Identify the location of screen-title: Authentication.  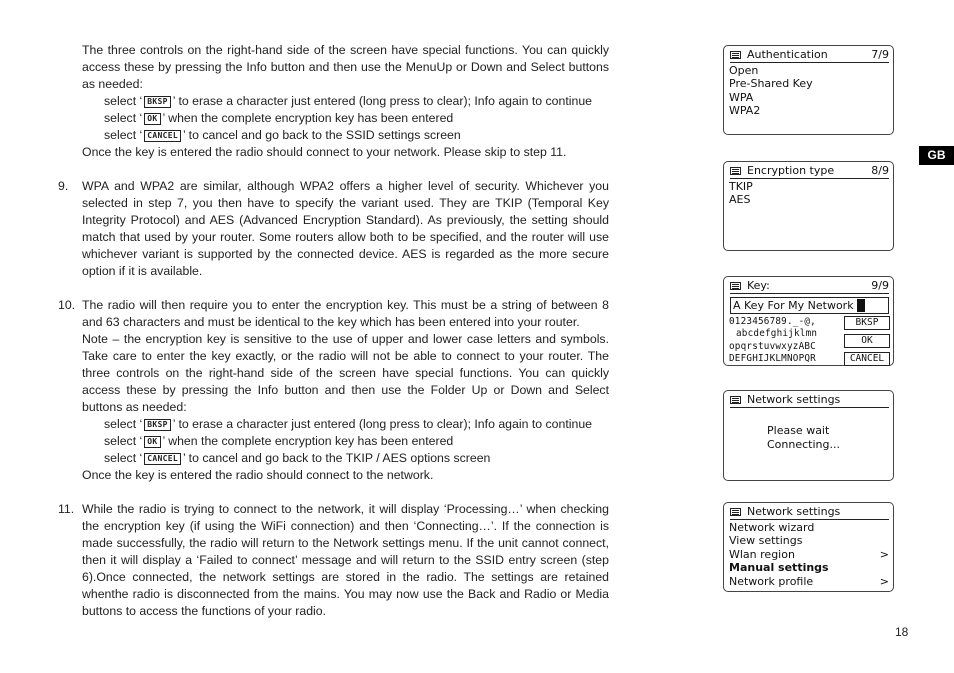
(787, 54).